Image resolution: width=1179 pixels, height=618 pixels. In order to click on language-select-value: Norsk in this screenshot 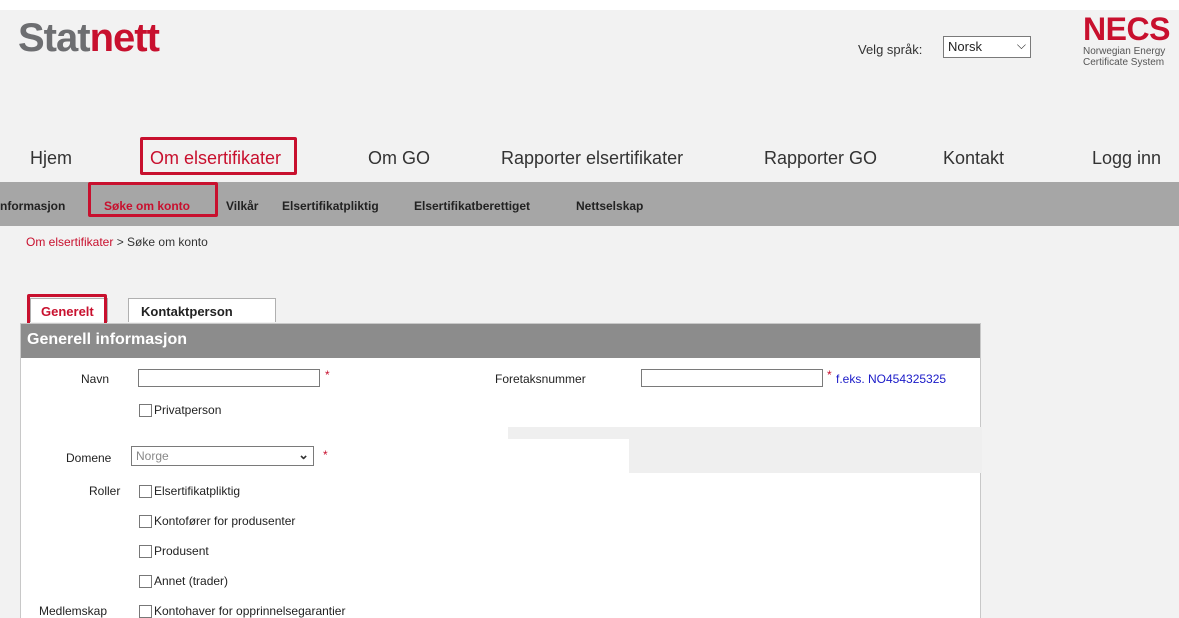, I will do `click(965, 46)`.